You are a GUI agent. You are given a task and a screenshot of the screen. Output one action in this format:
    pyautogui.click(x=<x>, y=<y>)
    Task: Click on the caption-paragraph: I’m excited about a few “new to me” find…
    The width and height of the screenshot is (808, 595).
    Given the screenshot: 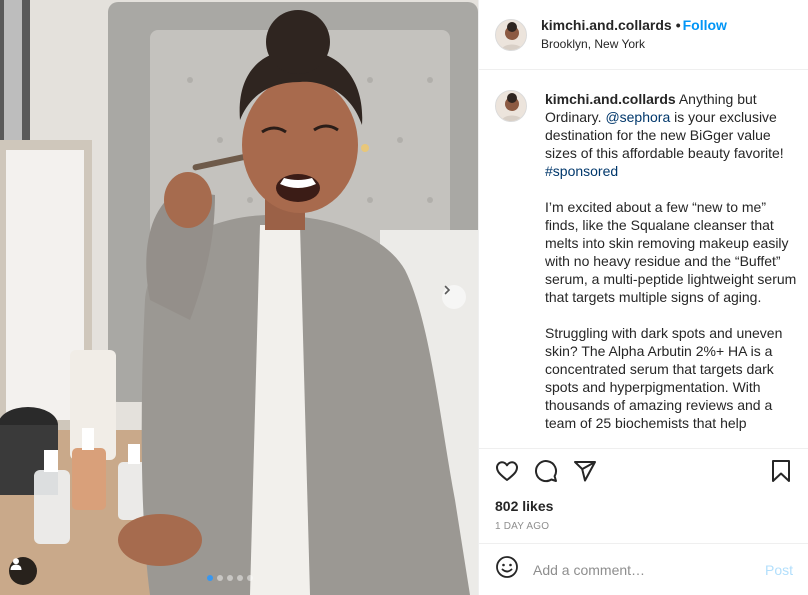 What is the action you would take?
    pyautogui.click(x=671, y=252)
    